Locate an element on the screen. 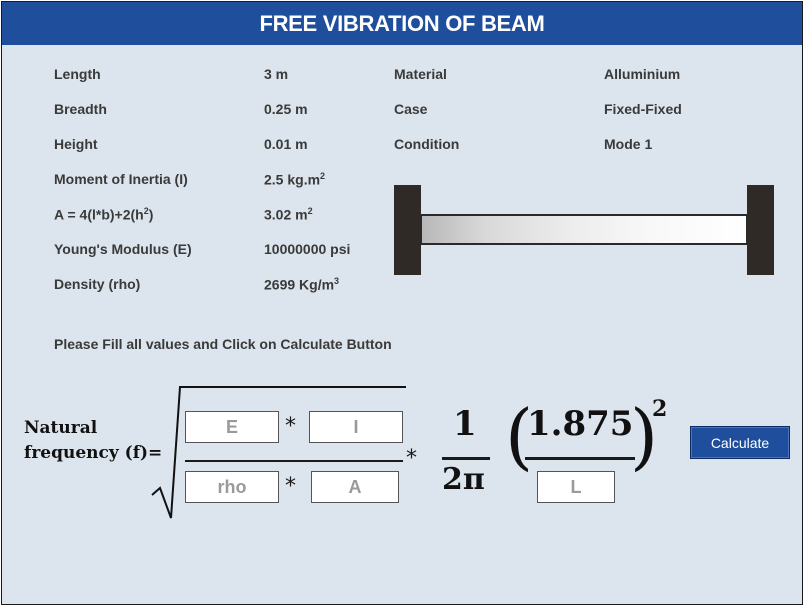 The width and height of the screenshot is (806, 609). two-pi: 2π is located at coordinates (463, 479).